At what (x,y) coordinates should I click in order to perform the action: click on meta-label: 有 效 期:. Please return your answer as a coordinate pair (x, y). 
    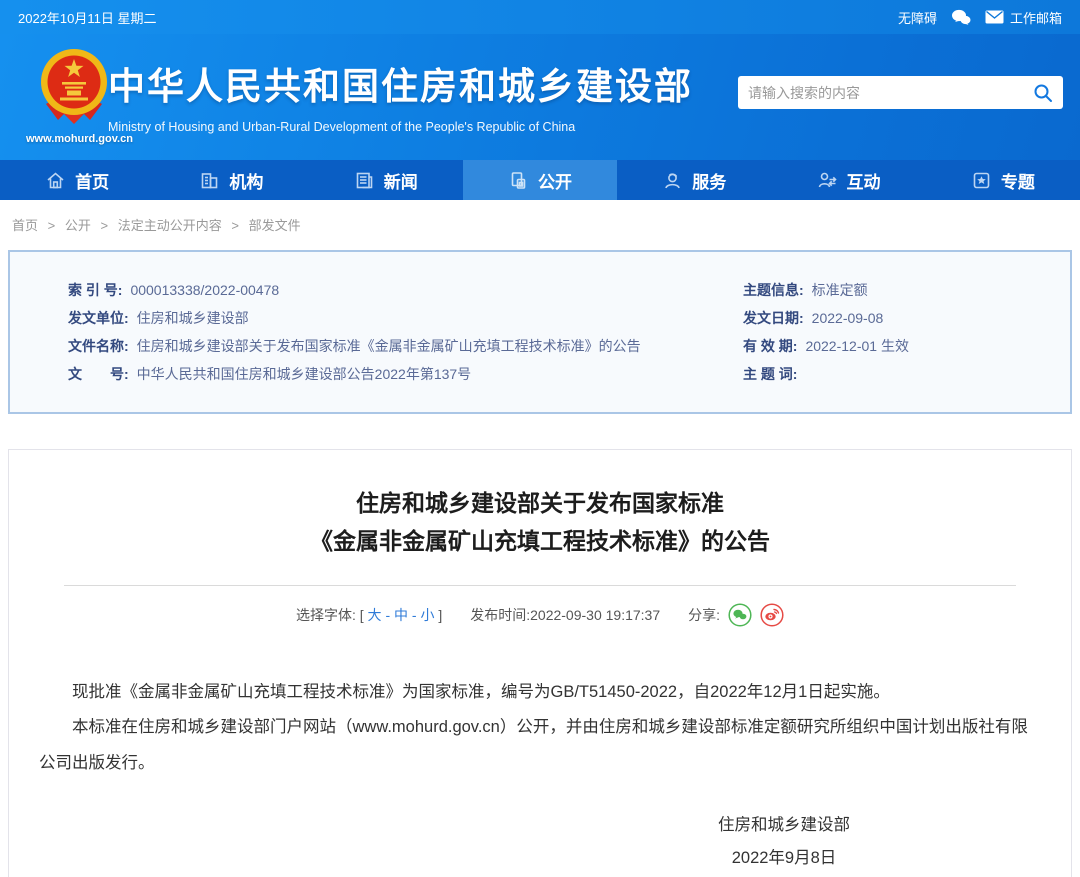
    Looking at the image, I should click on (770, 346).